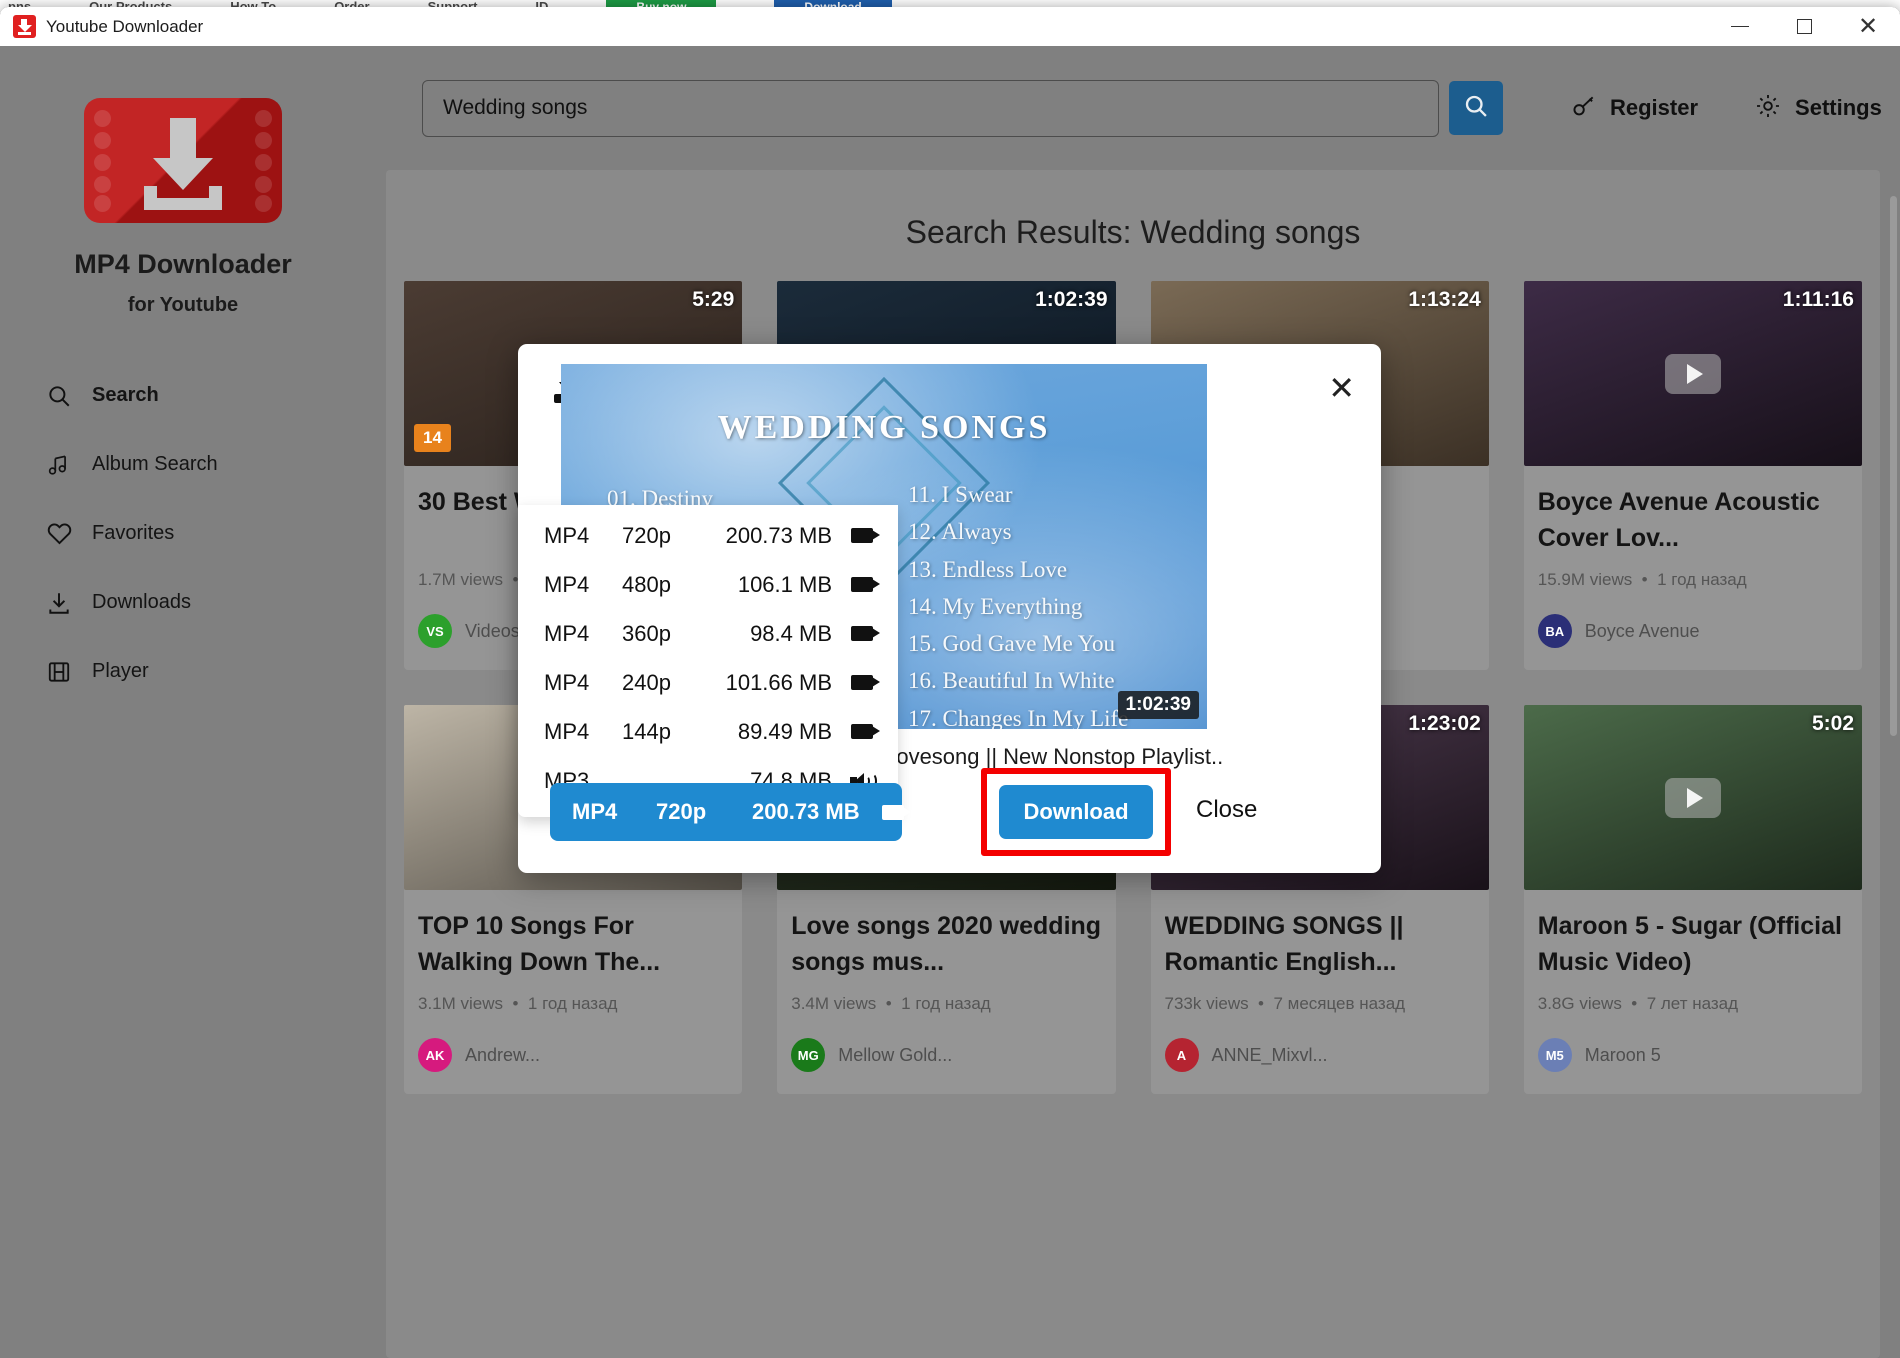 The height and width of the screenshot is (1358, 1900). Describe the element at coordinates (69, 672) in the screenshot. I see `film-icon` at that location.